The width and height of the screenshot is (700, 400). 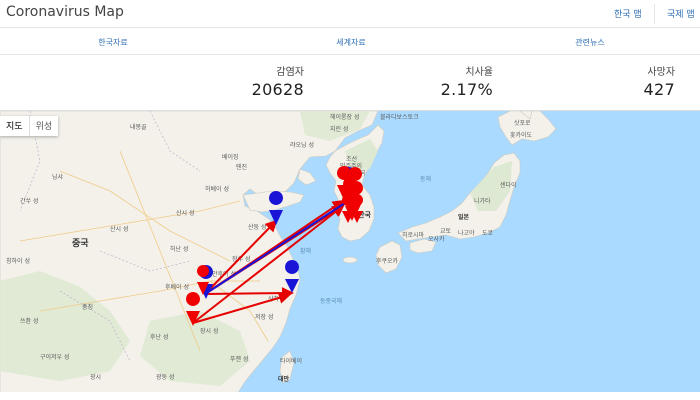 What do you see at coordinates (331, 301) in the screenshot?
I see `east-china-sea-label: 동중국해` at bounding box center [331, 301].